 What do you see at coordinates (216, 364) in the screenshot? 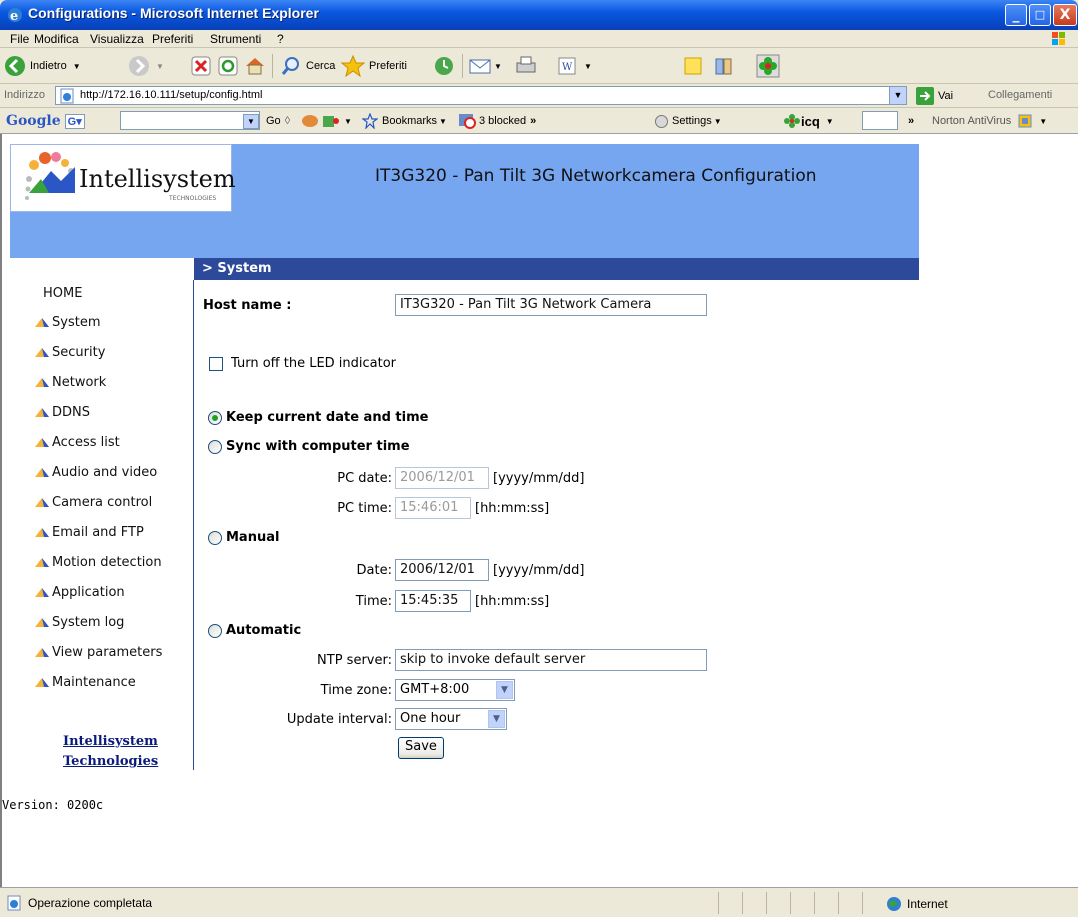
I see `led-checkbox` at bounding box center [216, 364].